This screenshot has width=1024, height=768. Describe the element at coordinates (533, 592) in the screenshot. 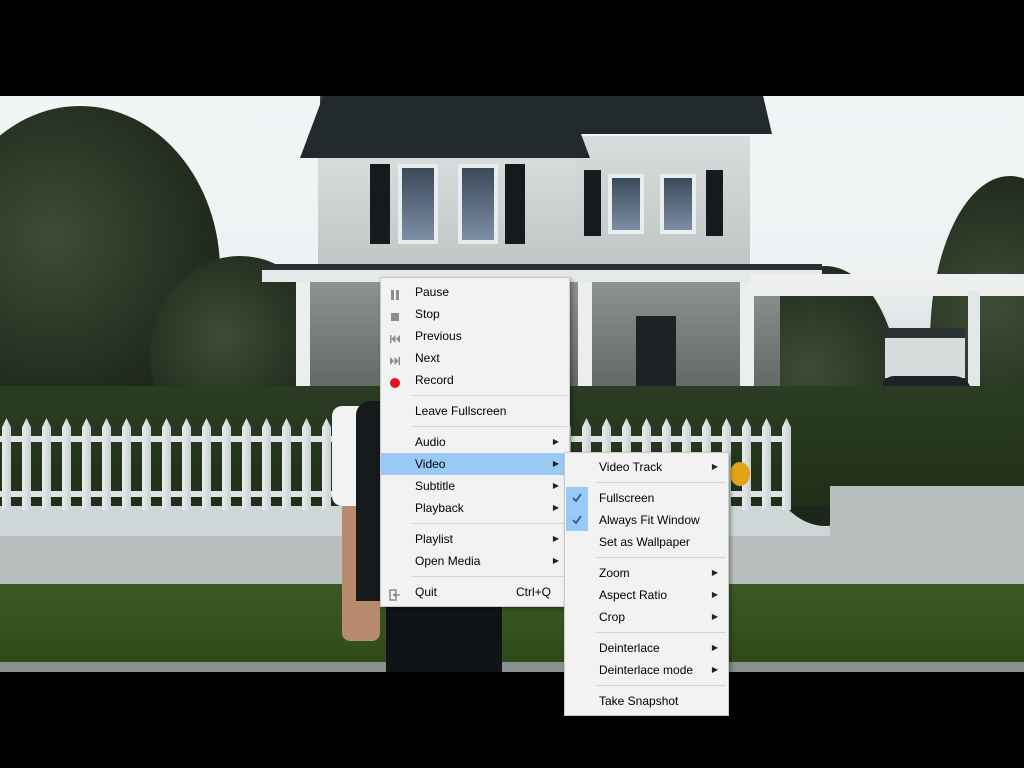

I see `shortcut-label: Ctrl+Q` at that location.